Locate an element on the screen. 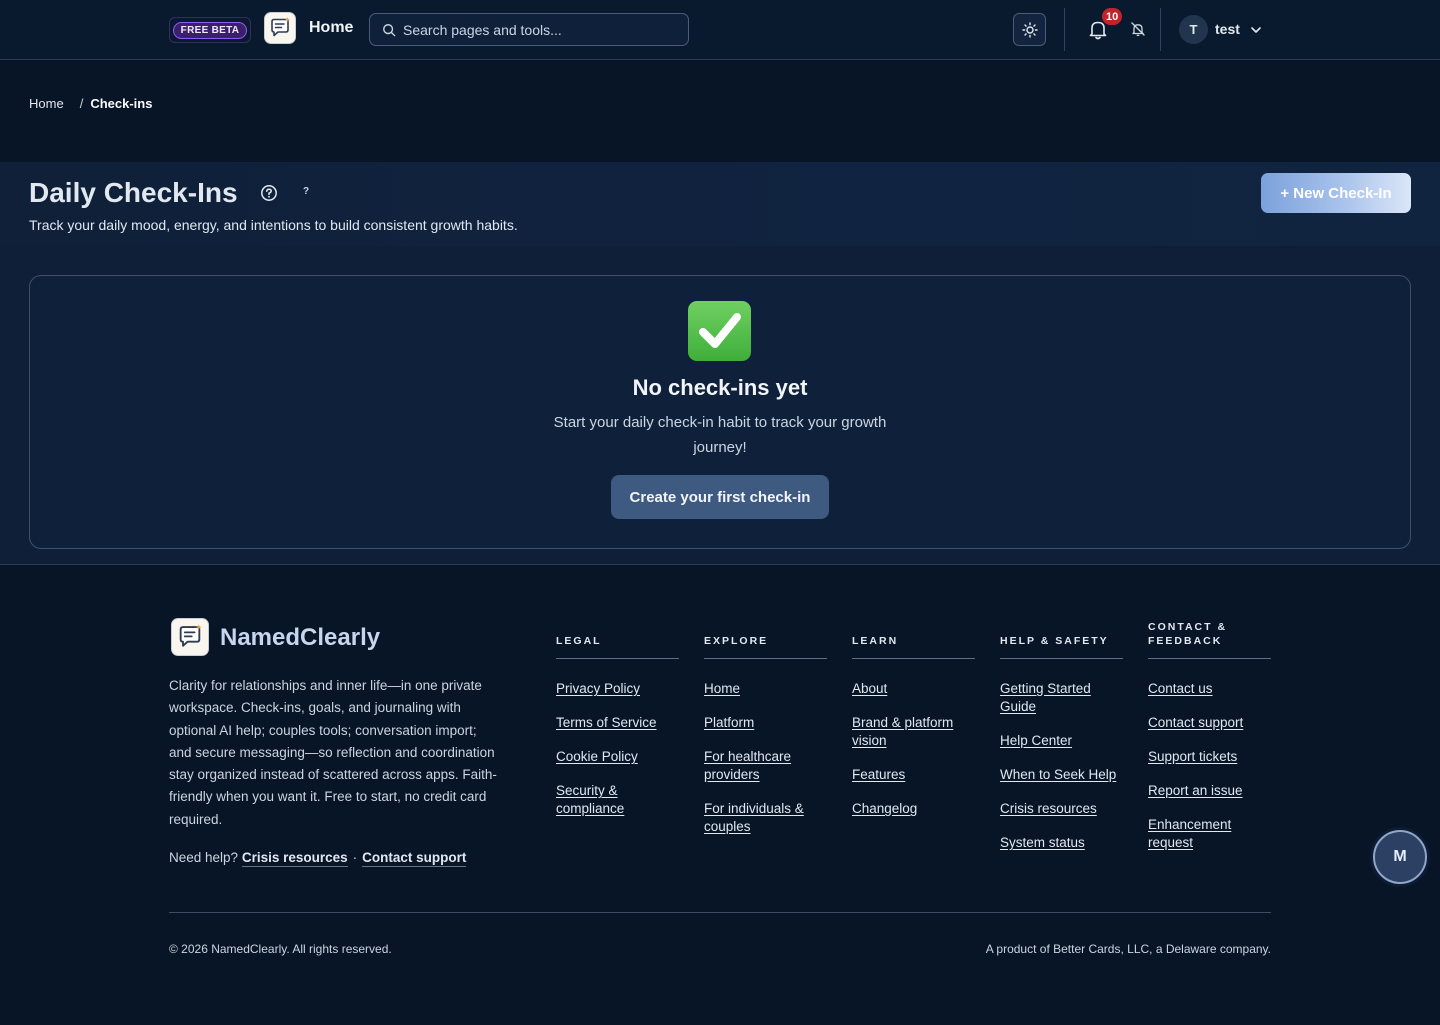  check-mark-icon is located at coordinates (719, 331).